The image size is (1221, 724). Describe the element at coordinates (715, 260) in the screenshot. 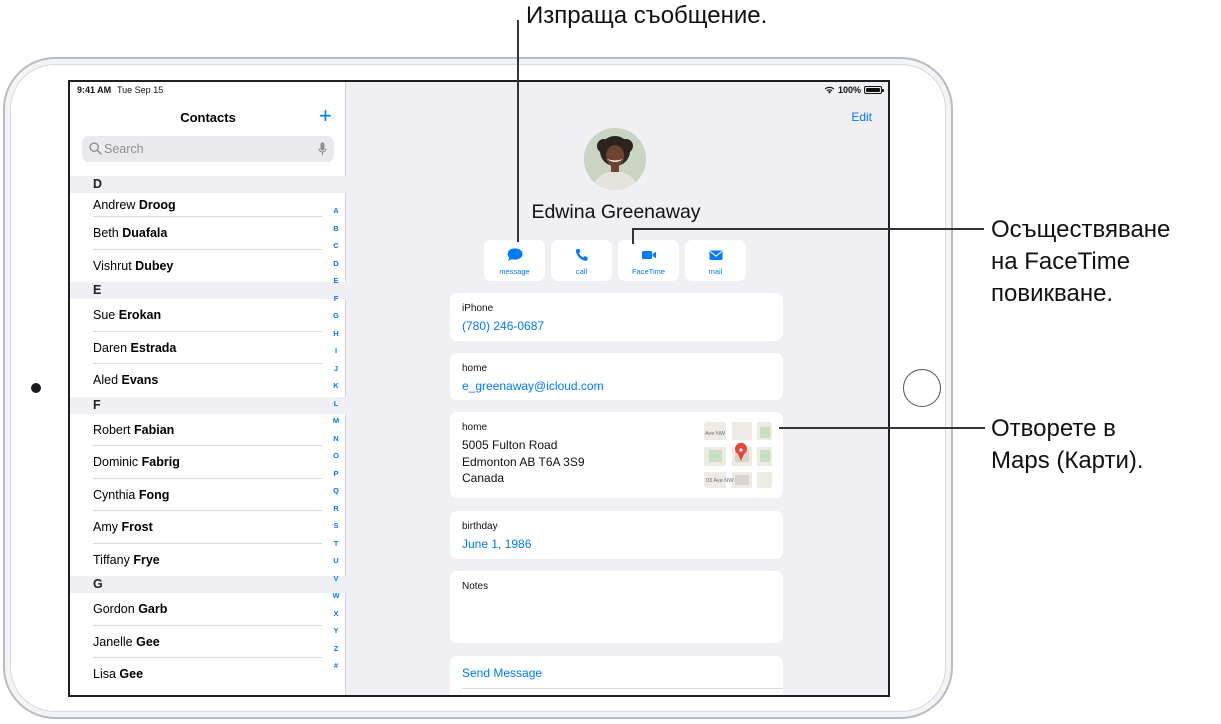

I see `mail-button: mail` at that location.